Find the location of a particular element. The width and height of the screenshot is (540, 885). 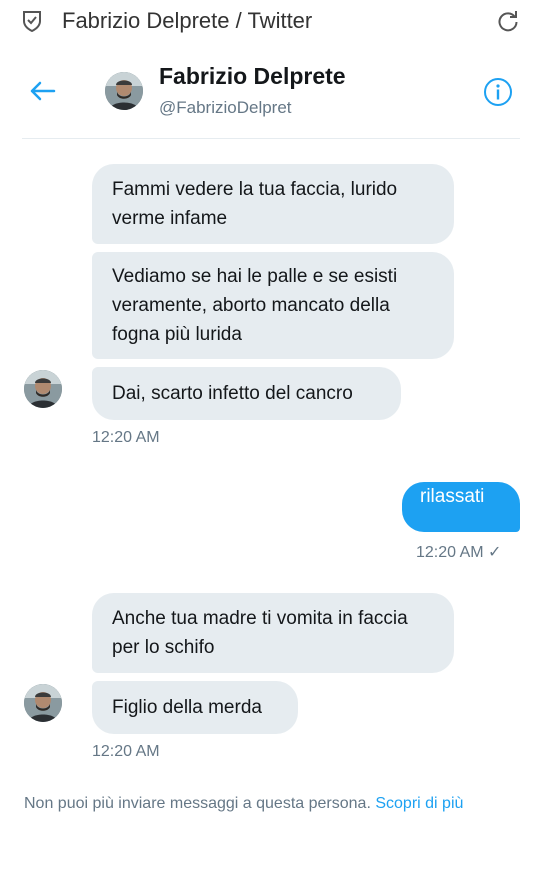

refresh-icon is located at coordinates (508, 21).